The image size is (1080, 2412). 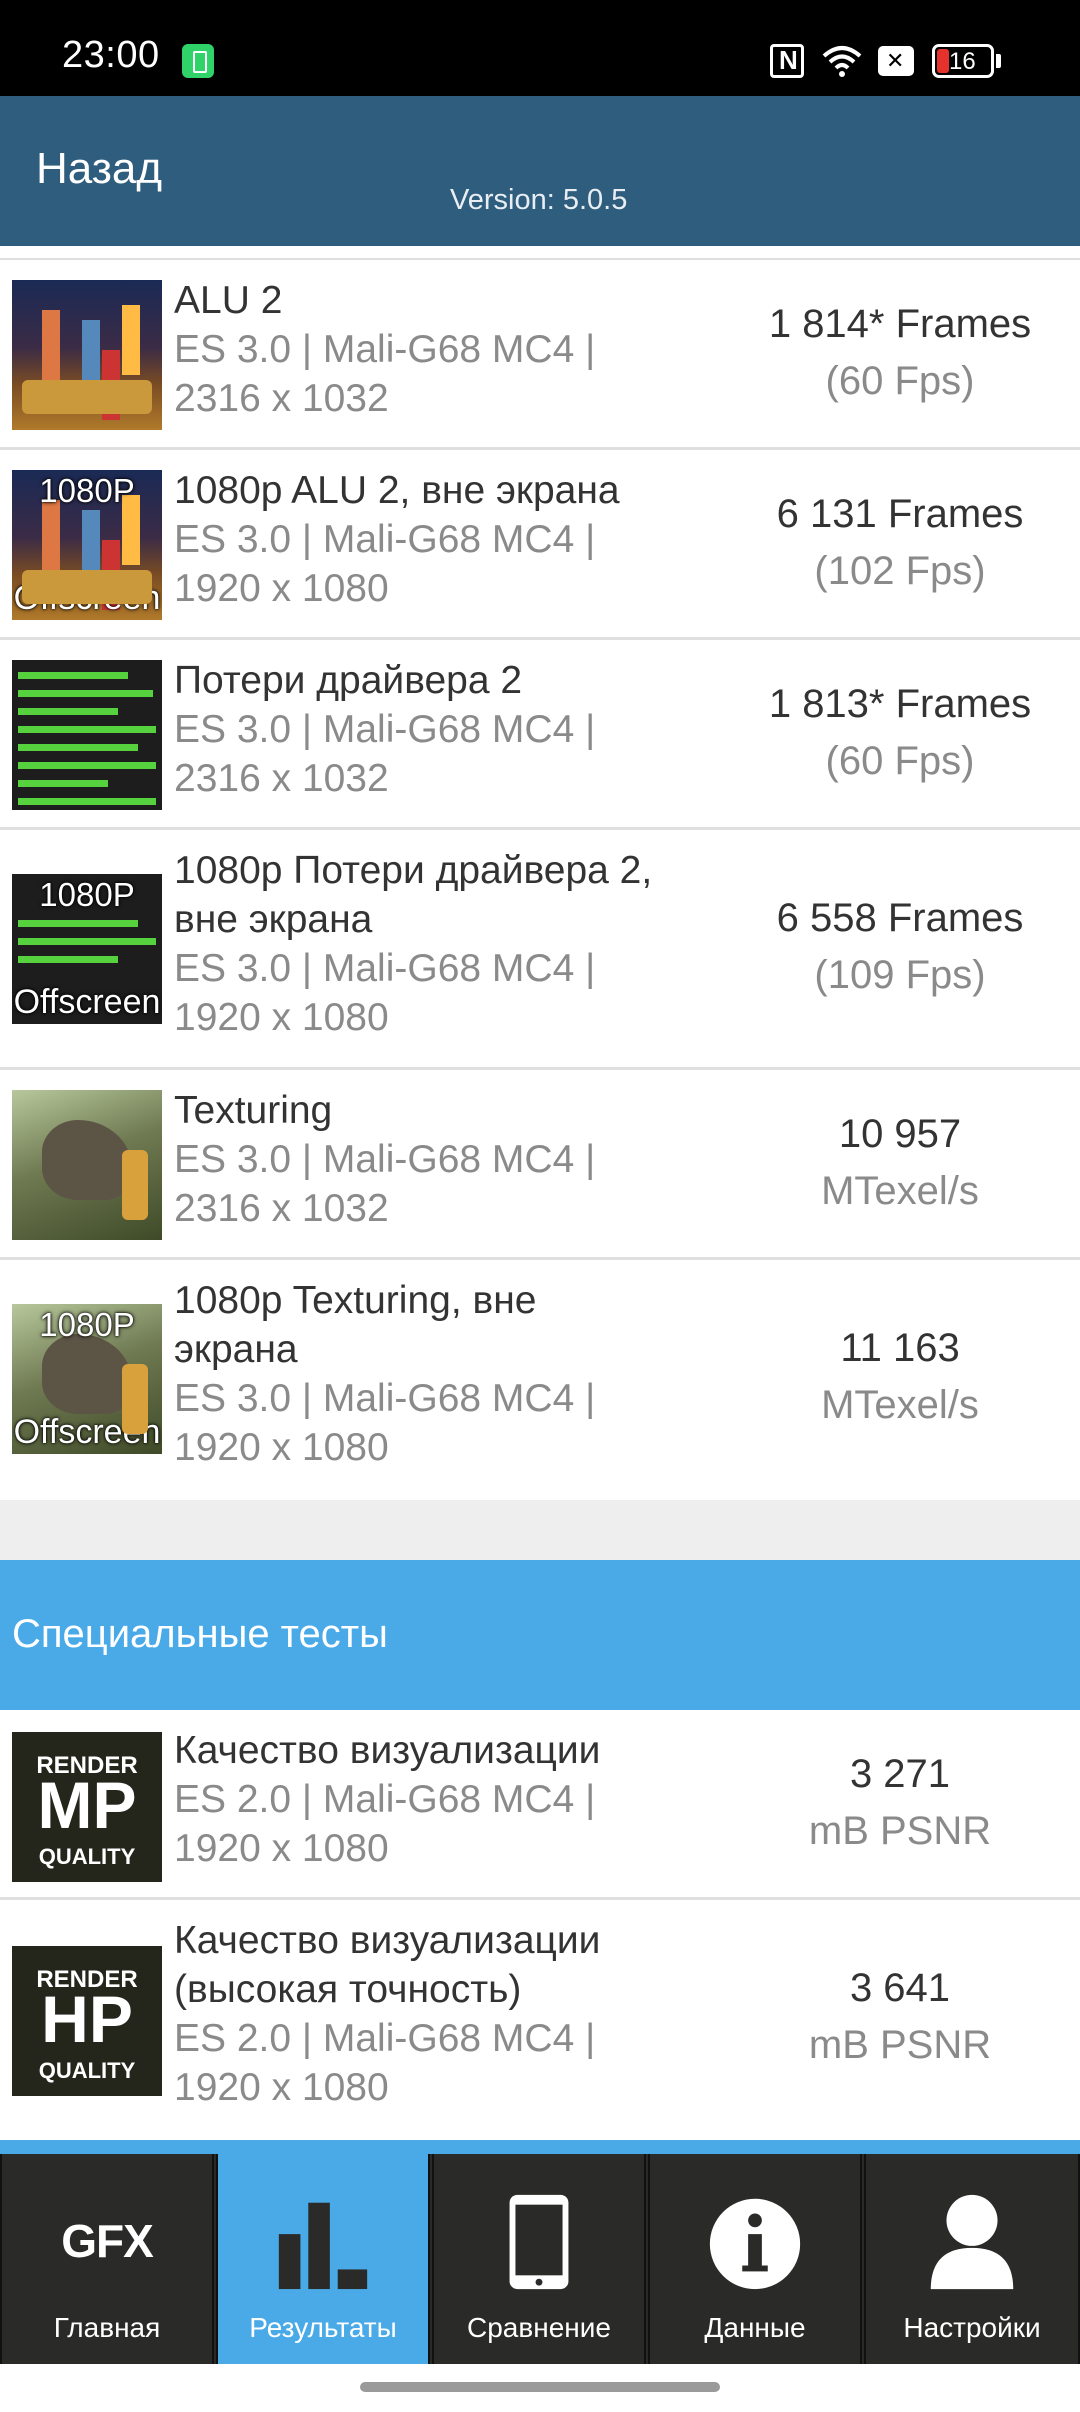 What do you see at coordinates (540, 1635) in the screenshot?
I see `special-tests-header: Специальные тесты` at bounding box center [540, 1635].